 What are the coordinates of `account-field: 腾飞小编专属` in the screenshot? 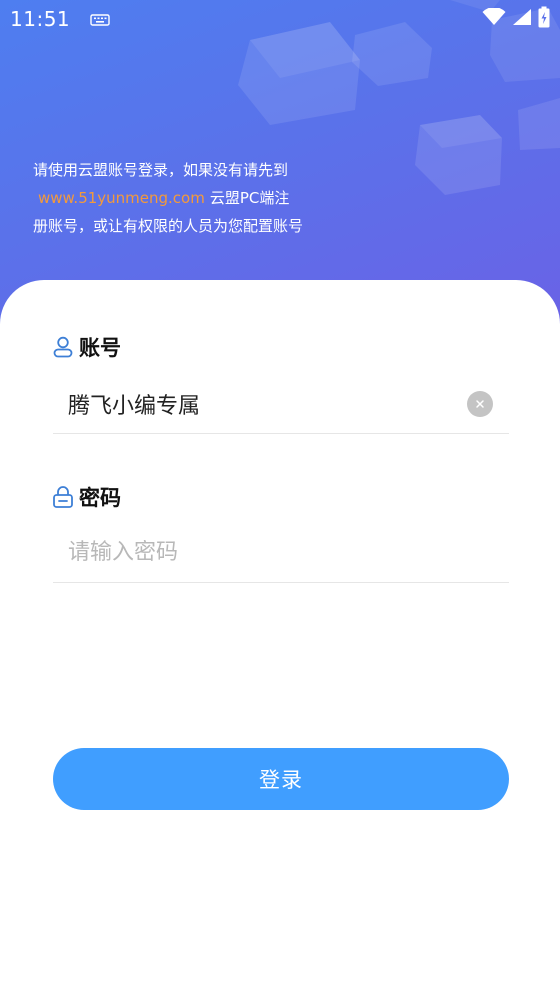 It's located at (281, 404).